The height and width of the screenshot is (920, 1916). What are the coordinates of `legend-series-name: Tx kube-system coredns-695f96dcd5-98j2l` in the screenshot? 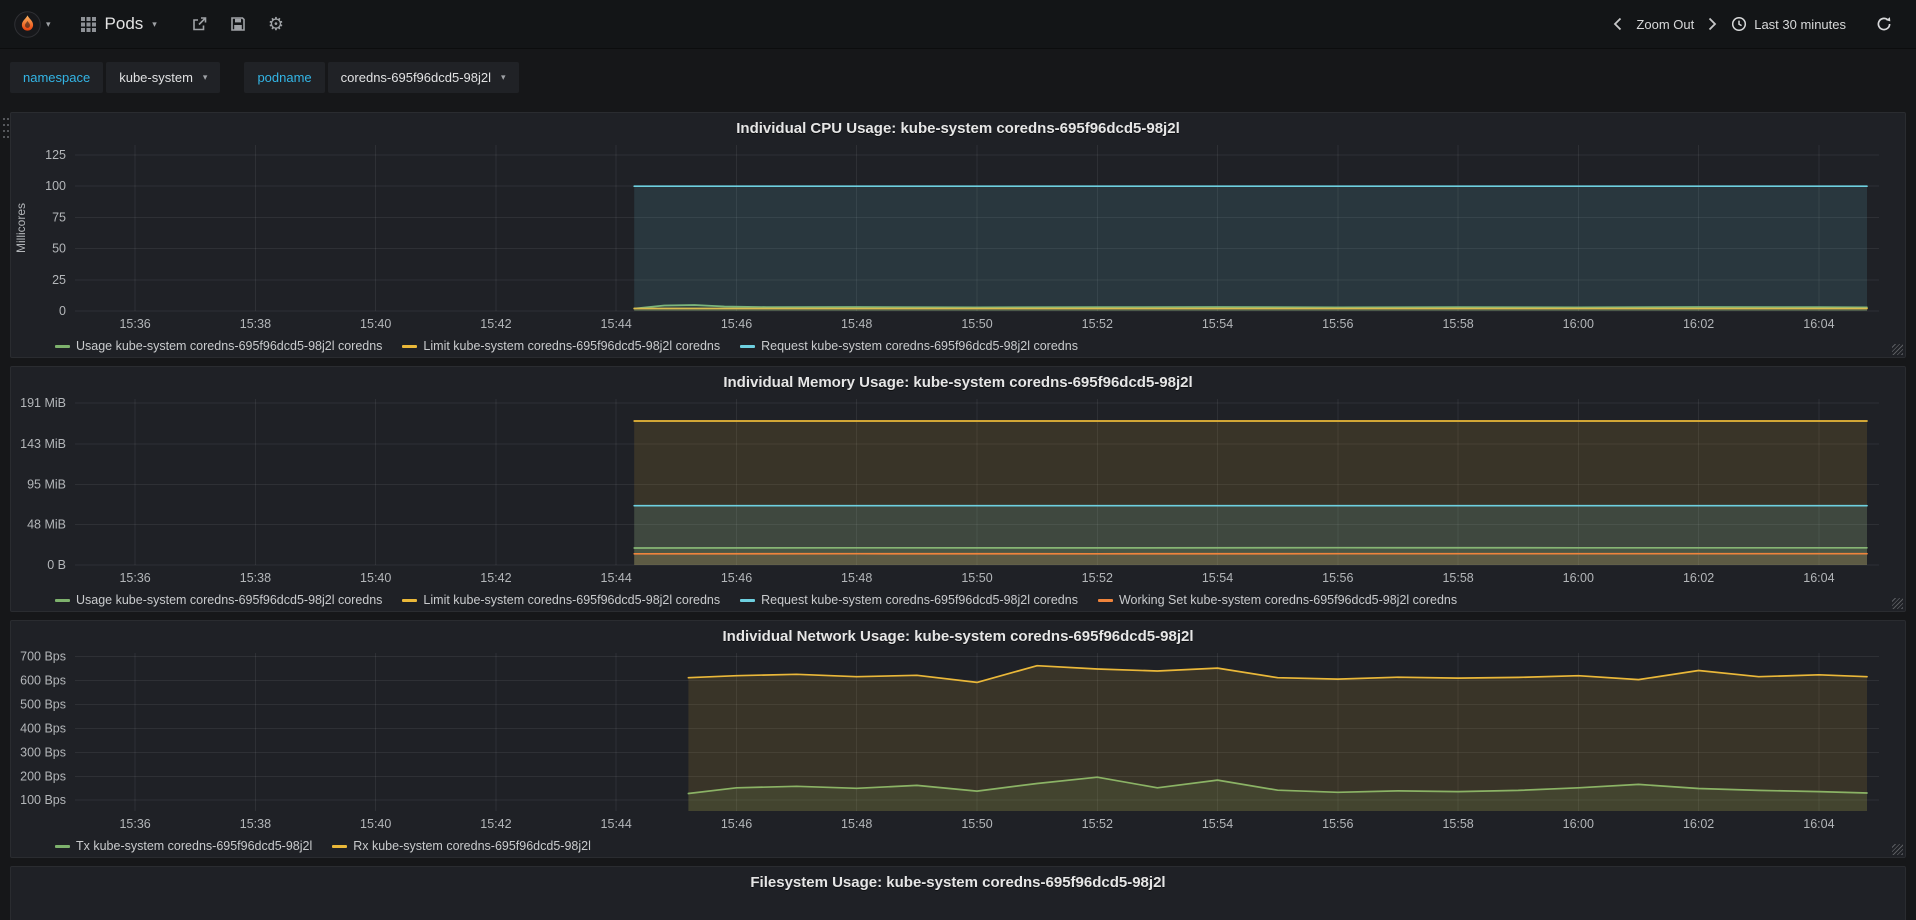 It's located at (194, 846).